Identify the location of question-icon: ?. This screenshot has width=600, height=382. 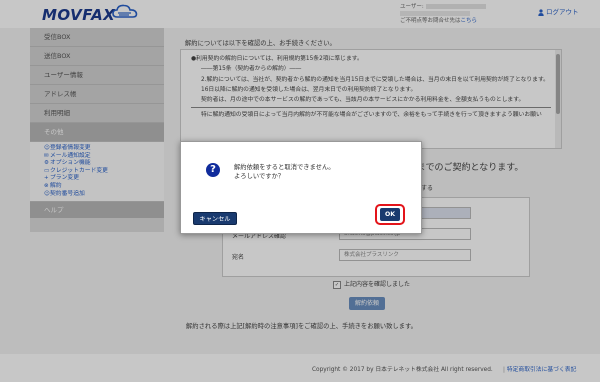
(213, 170).